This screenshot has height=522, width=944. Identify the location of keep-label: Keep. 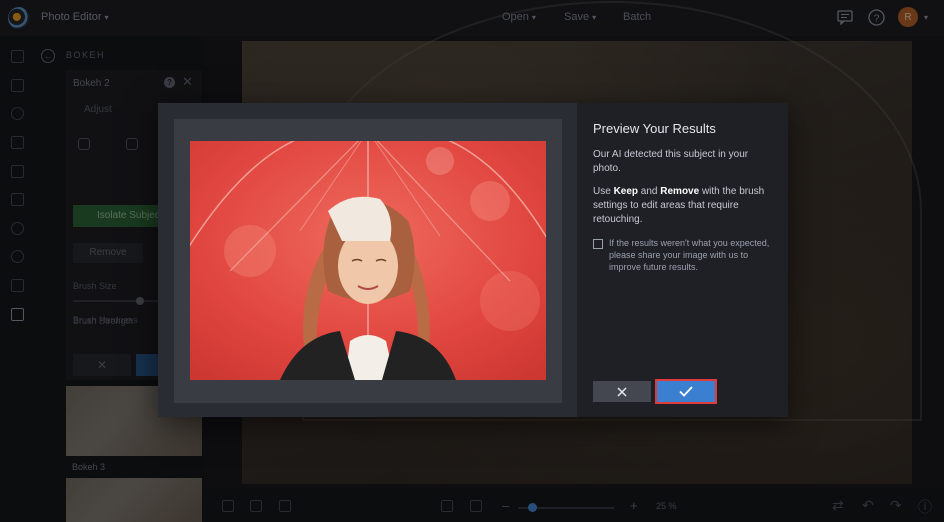
(626, 191).